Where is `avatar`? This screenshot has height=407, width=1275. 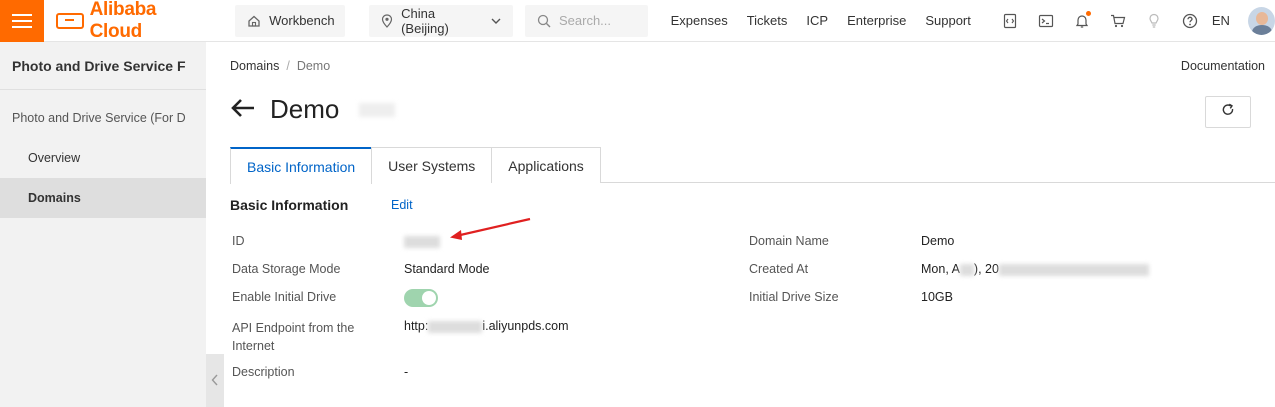
avatar is located at coordinates (1261, 20).